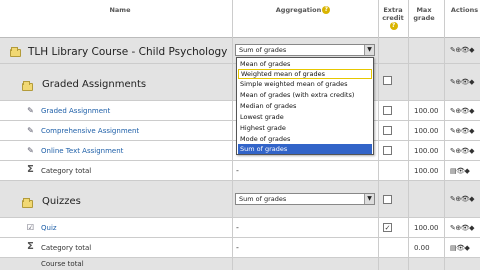 This screenshot has height=270, width=480. I want to click on extra-credit-column-header: Extra credit ?, so click(393, 18).